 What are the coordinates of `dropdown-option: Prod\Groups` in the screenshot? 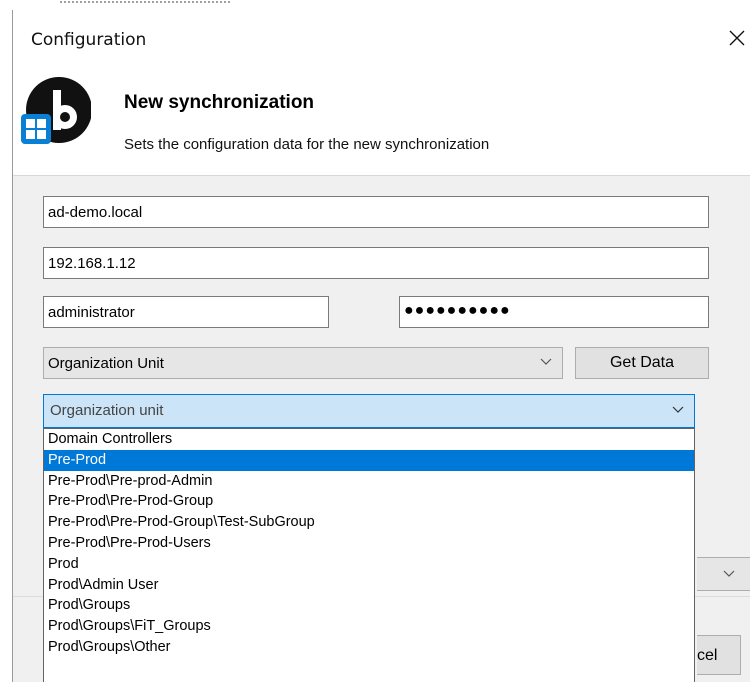 It's located at (369, 605).